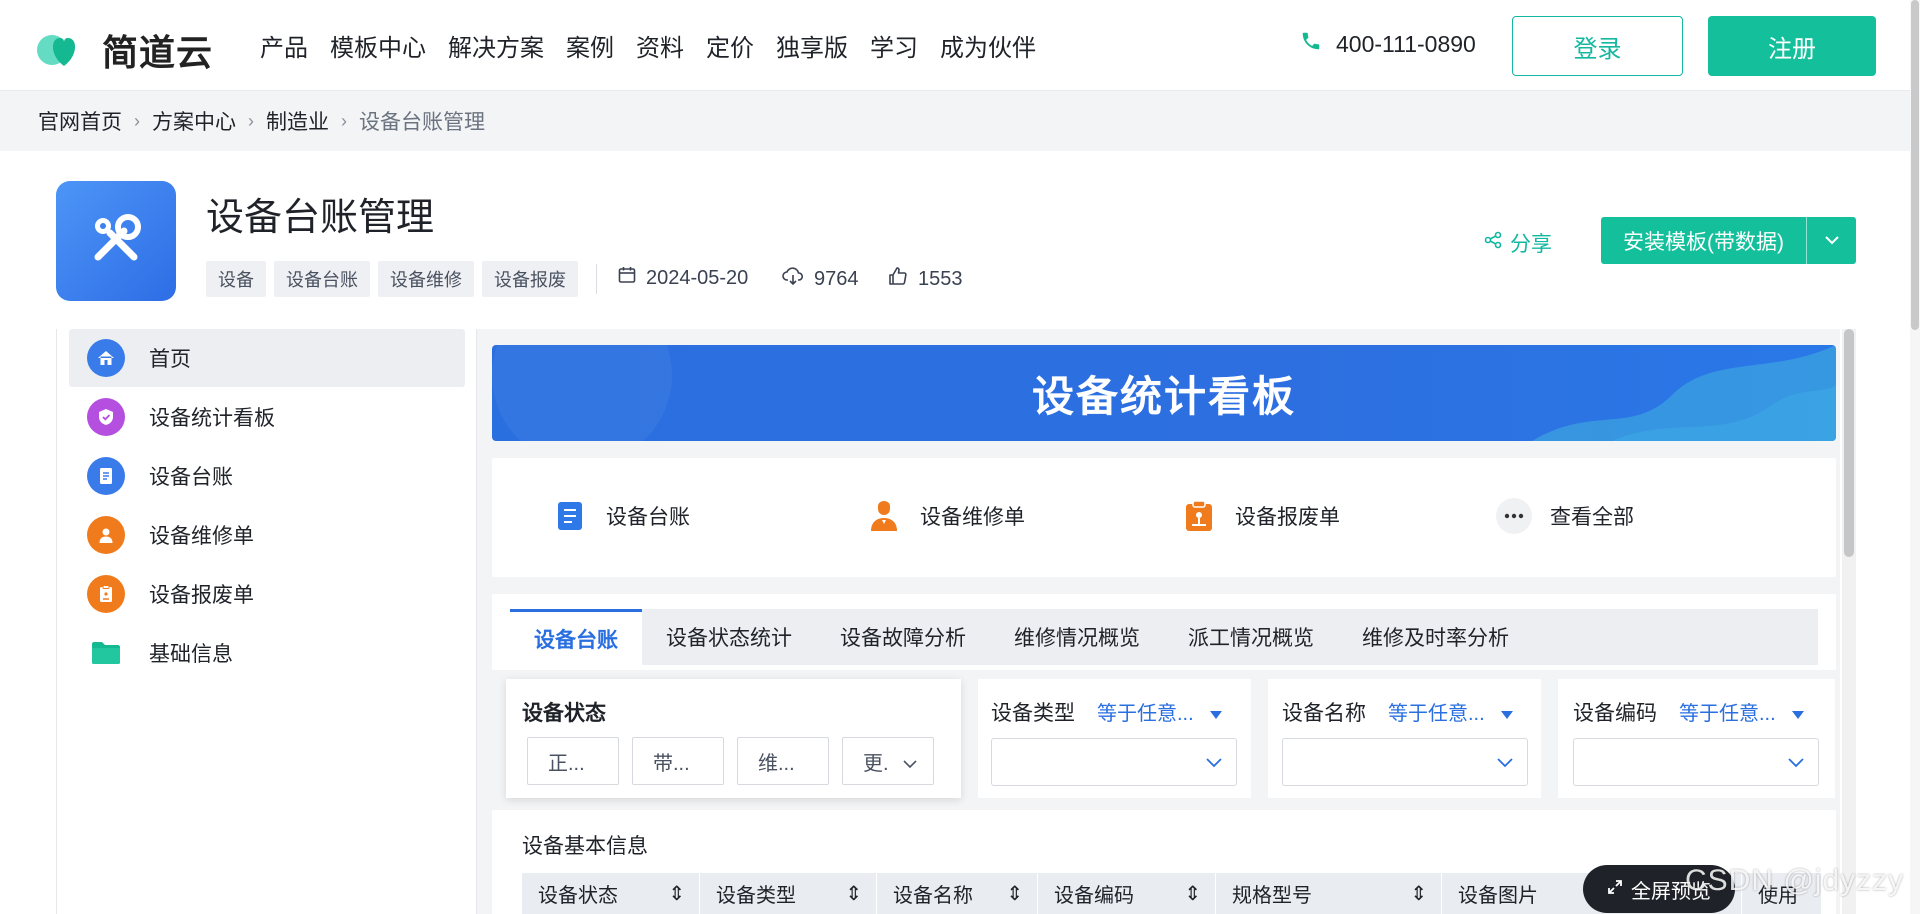 The width and height of the screenshot is (1920, 914). I want to click on report-tabs: 设备台账 设备状态统计 设备故障分析 维修情况概览 派工情况概览 维修及时率分析, so click(1164, 637).